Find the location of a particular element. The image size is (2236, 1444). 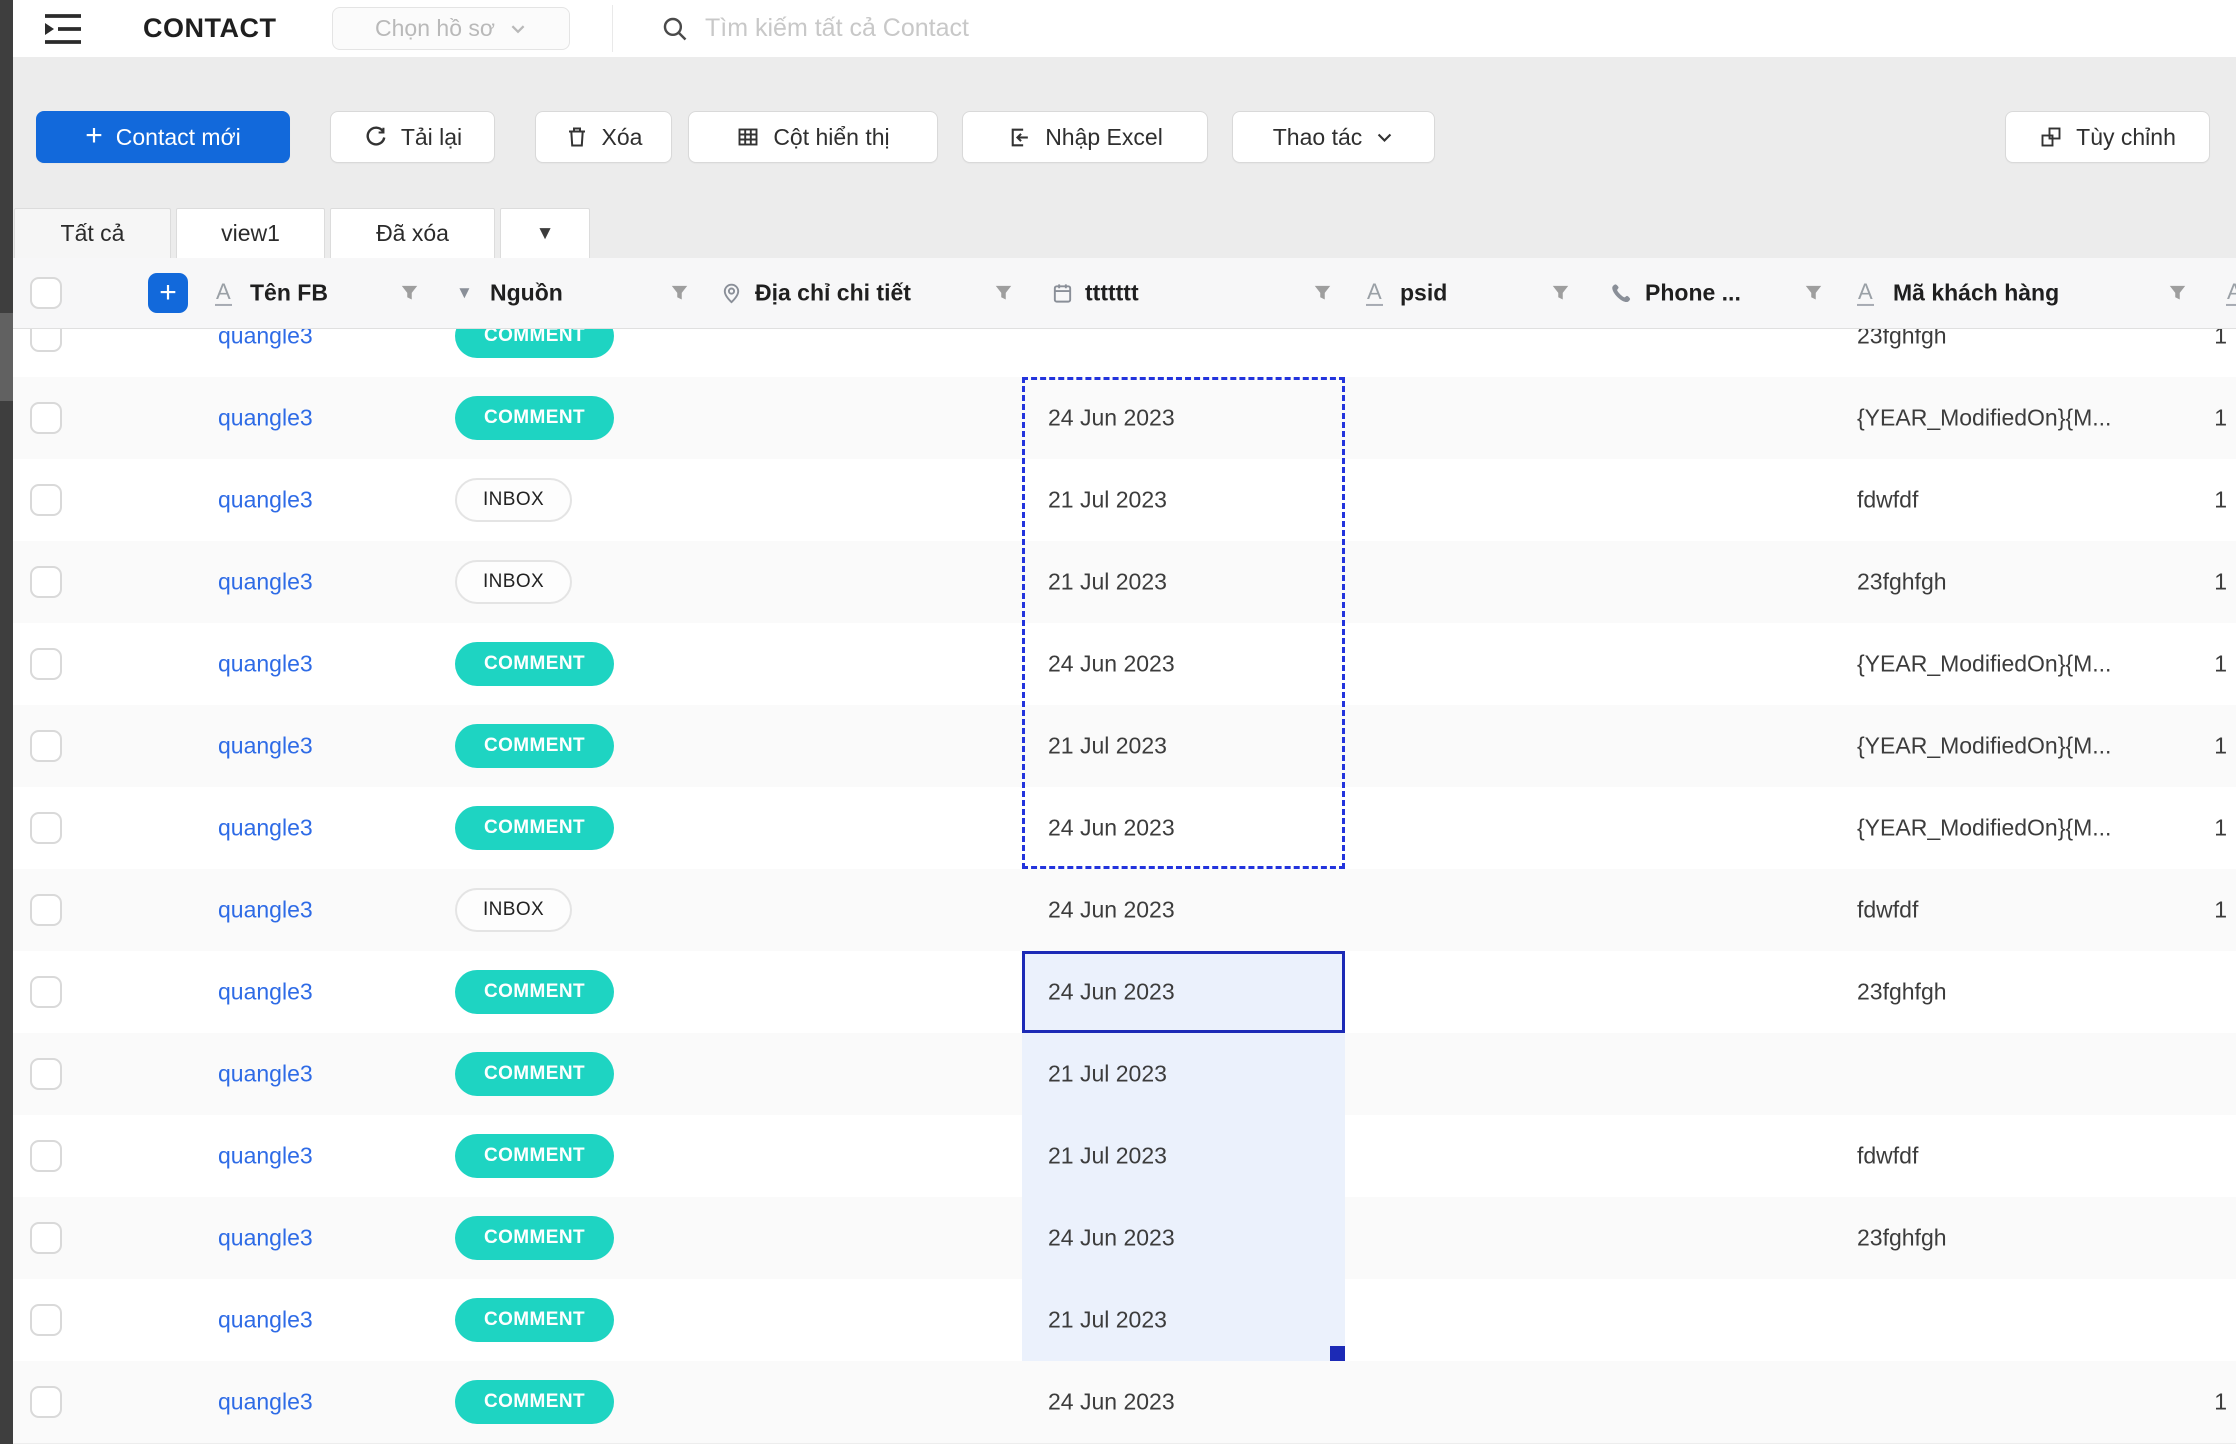

column-header-psid: psid is located at coordinates (1423, 293).